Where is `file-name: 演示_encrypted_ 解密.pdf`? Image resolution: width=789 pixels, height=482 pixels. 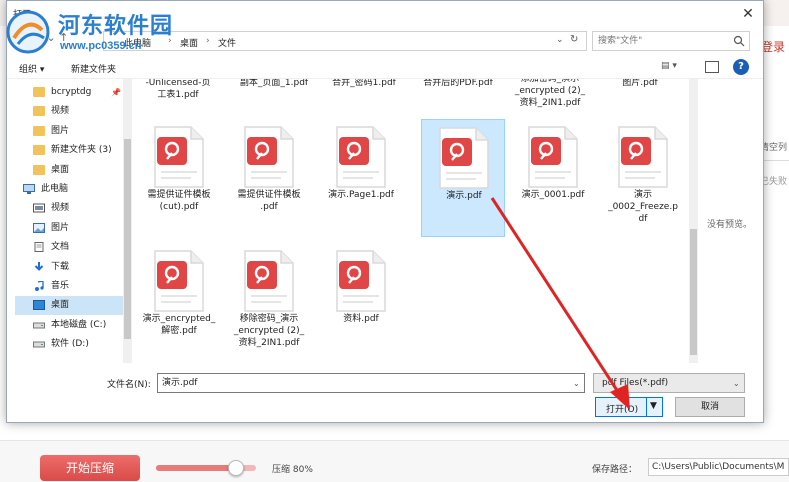
file-name: 演示_encrypted_ 解密.pdf is located at coordinates (179, 325).